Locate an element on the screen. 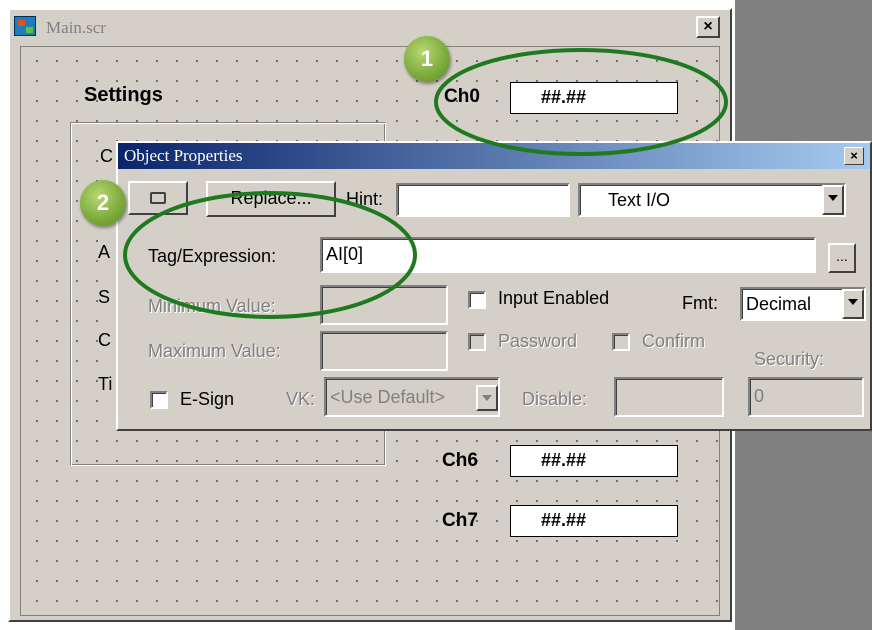 This screenshot has height=630, width=872. callout-1-ring is located at coordinates (581, 102).